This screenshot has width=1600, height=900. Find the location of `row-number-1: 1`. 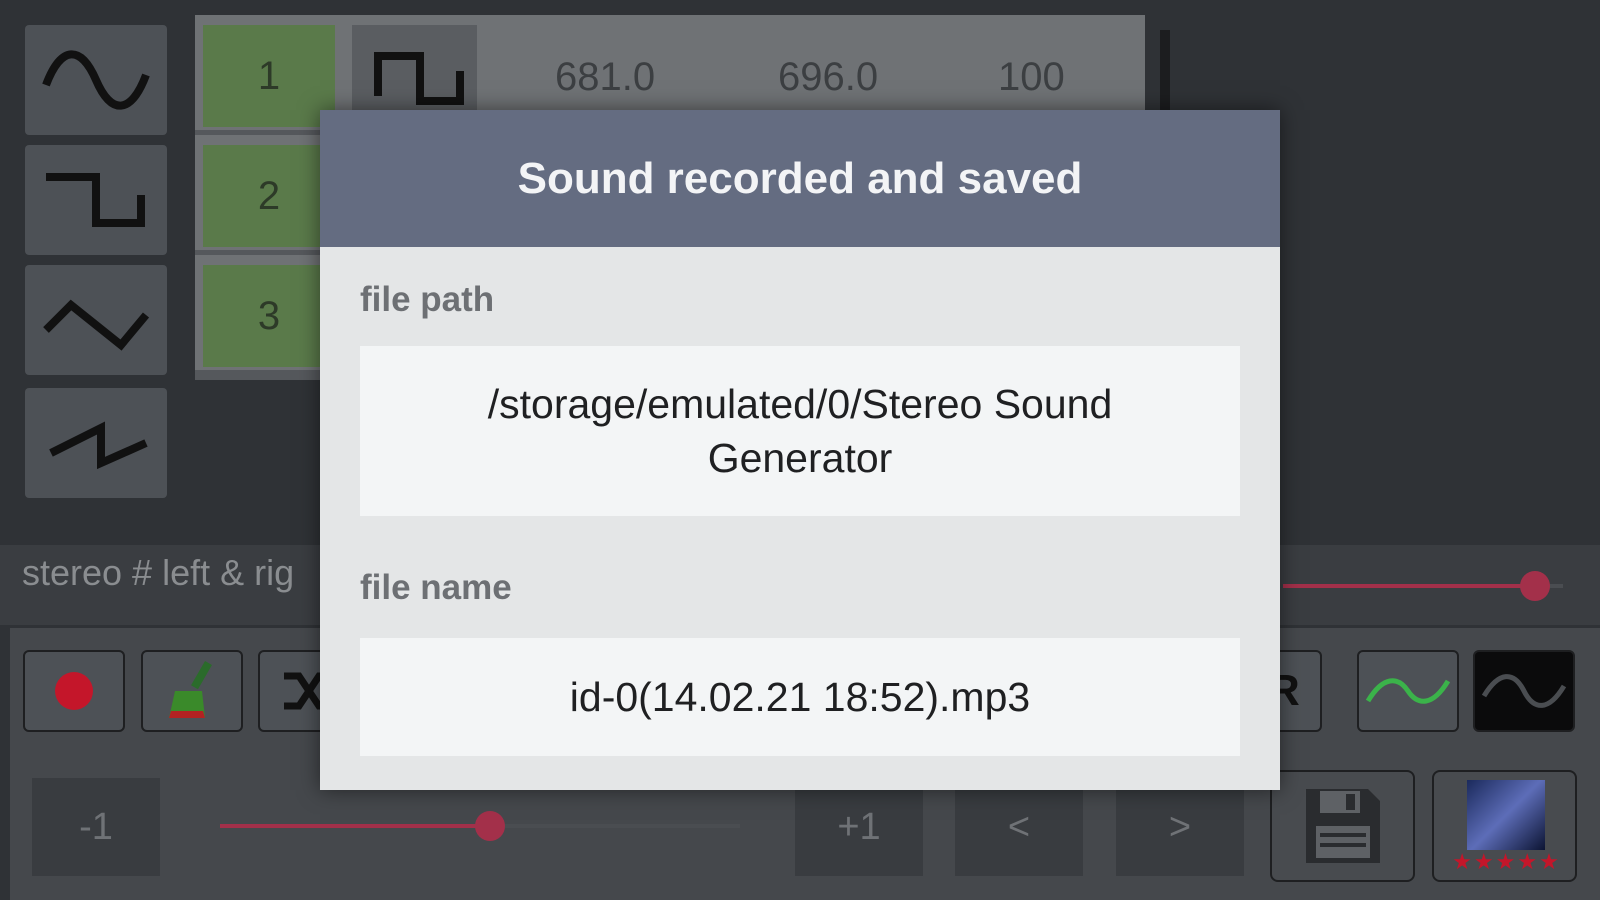

row-number-1: 1 is located at coordinates (269, 76).